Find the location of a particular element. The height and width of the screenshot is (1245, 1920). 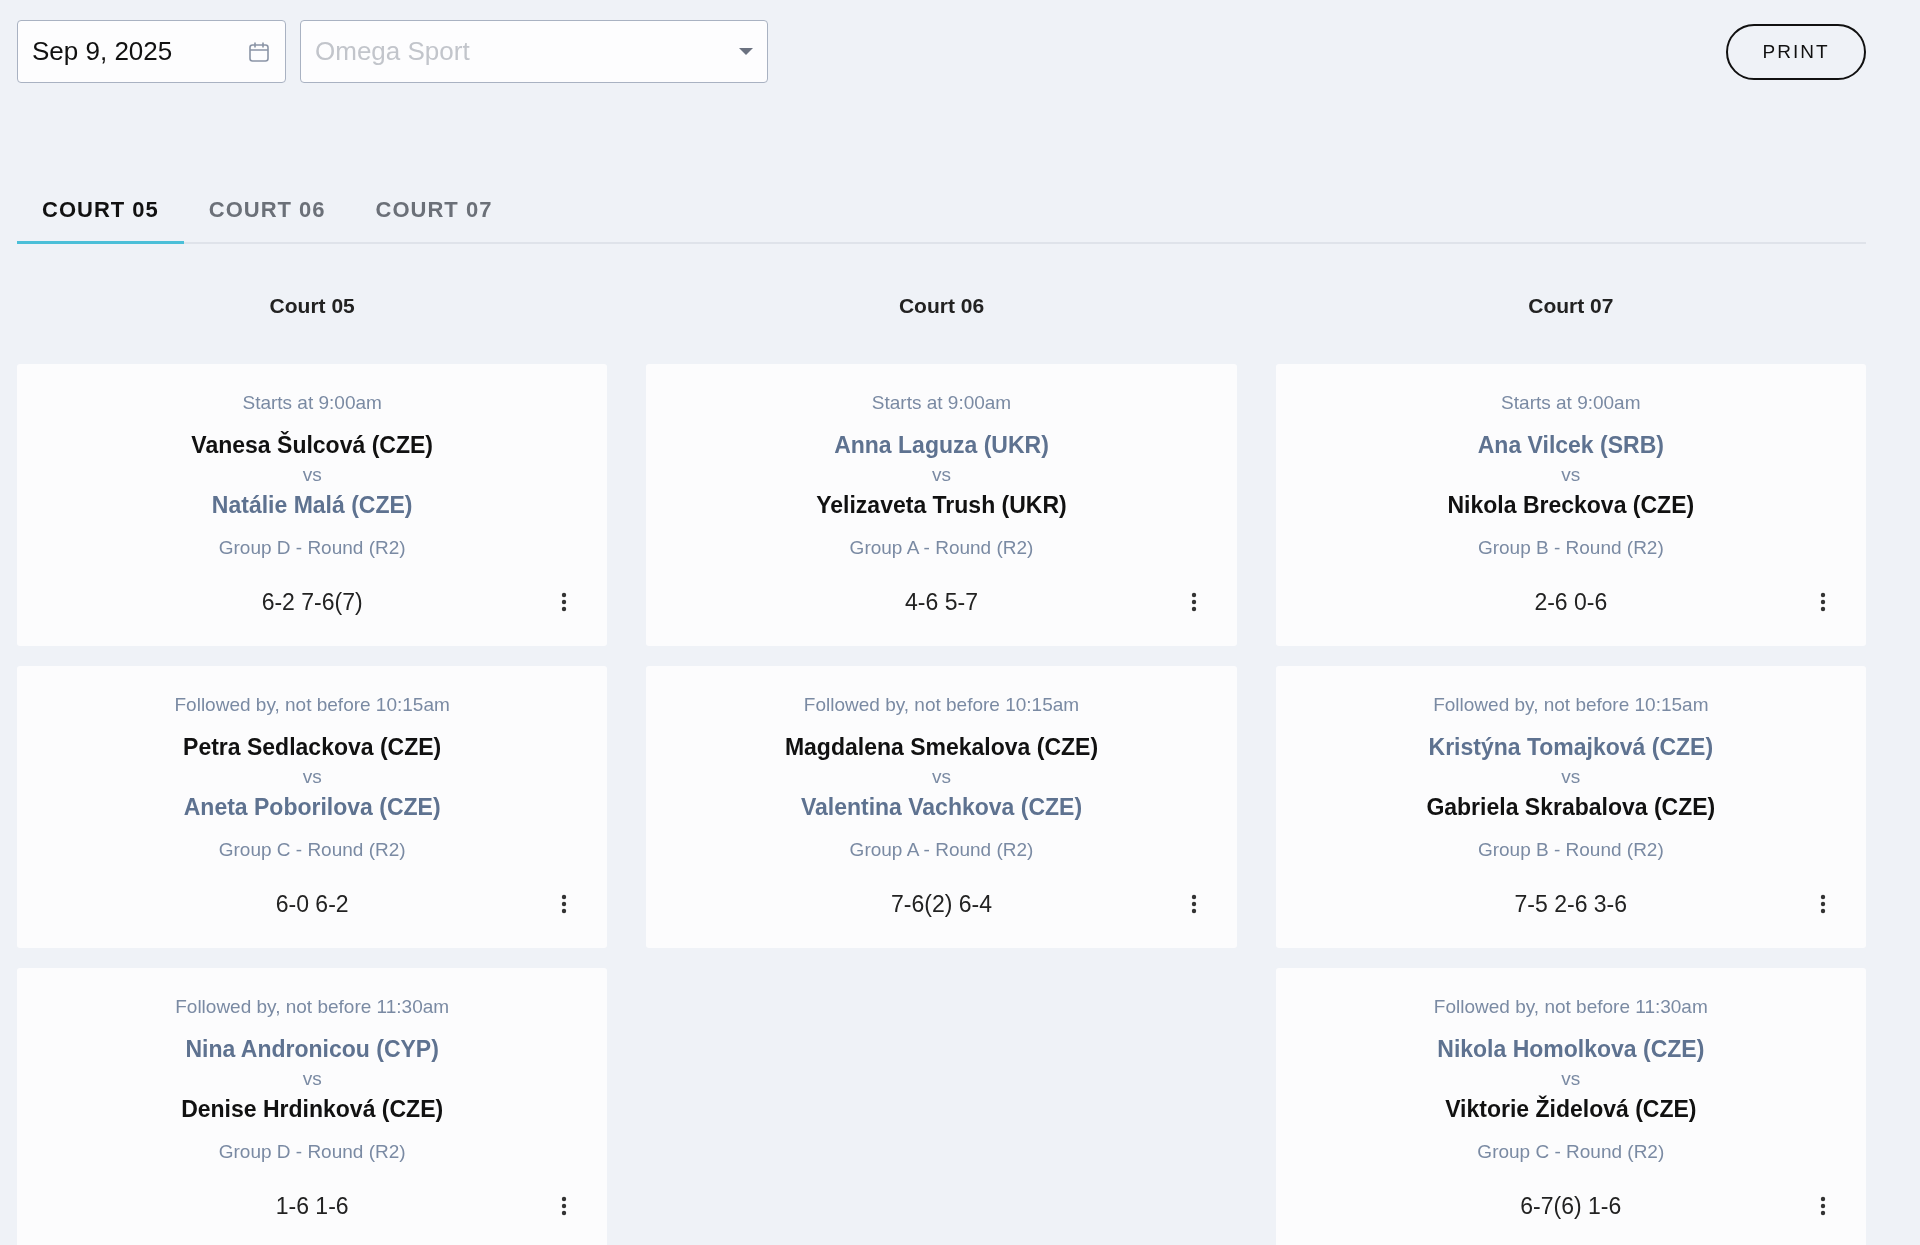

match-score: 6-2 7-6(7) is located at coordinates (312, 602).